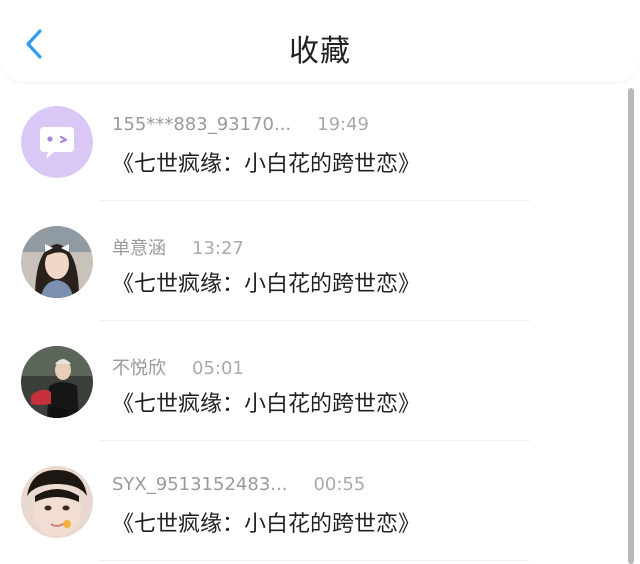 The width and height of the screenshot is (640, 564). Describe the element at coordinates (178, 367) in the screenshot. I see `item-meta: 不悦欣 05:01` at that location.